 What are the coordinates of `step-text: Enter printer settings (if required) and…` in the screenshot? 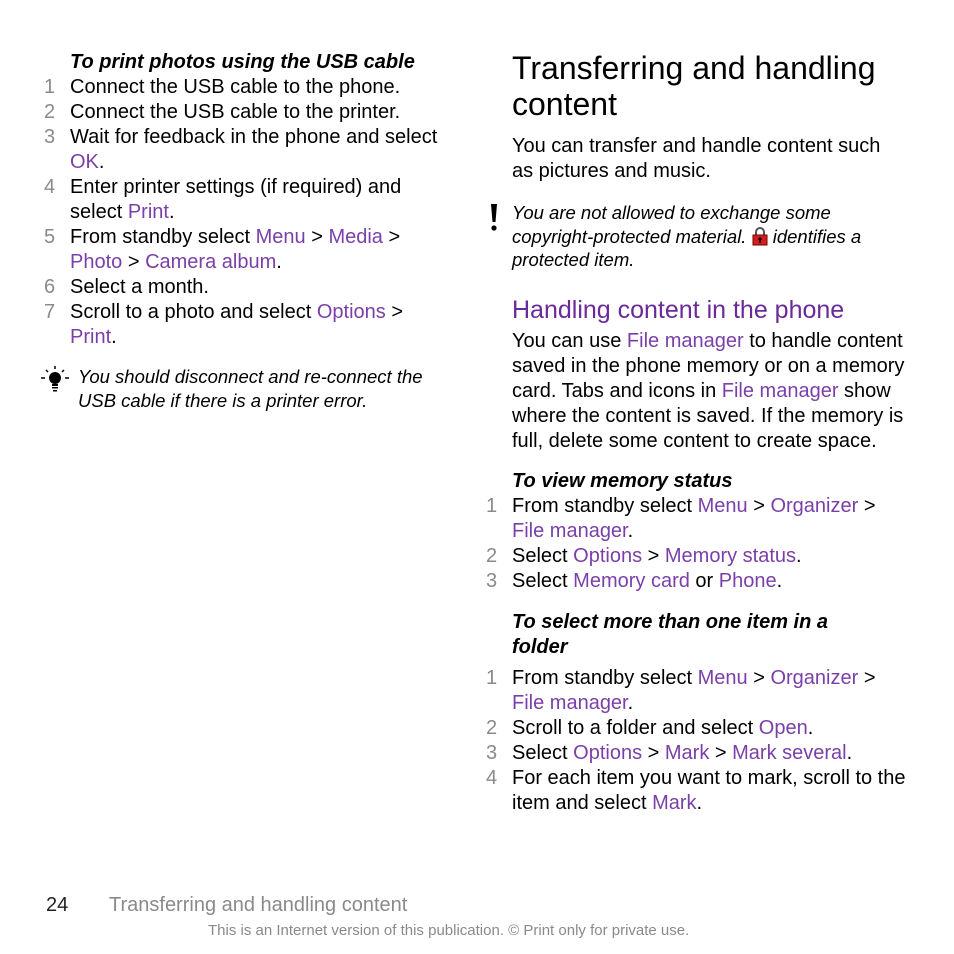 It's located at (236, 199).